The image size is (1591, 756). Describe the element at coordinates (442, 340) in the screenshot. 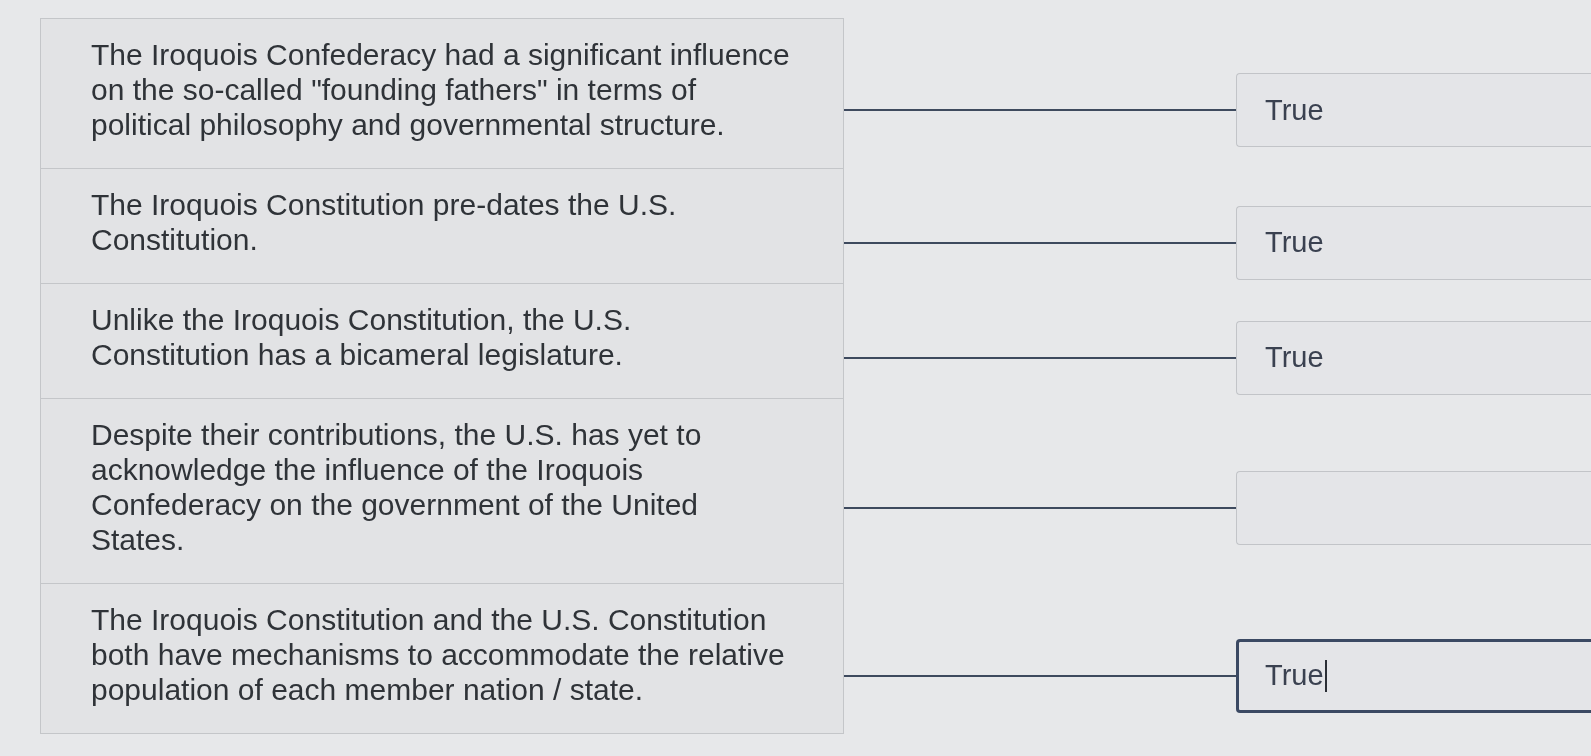

I see `statement-cell: Unlike the Iroquois Constitution, the U.S. Constitution has a bicameral legislature.` at that location.